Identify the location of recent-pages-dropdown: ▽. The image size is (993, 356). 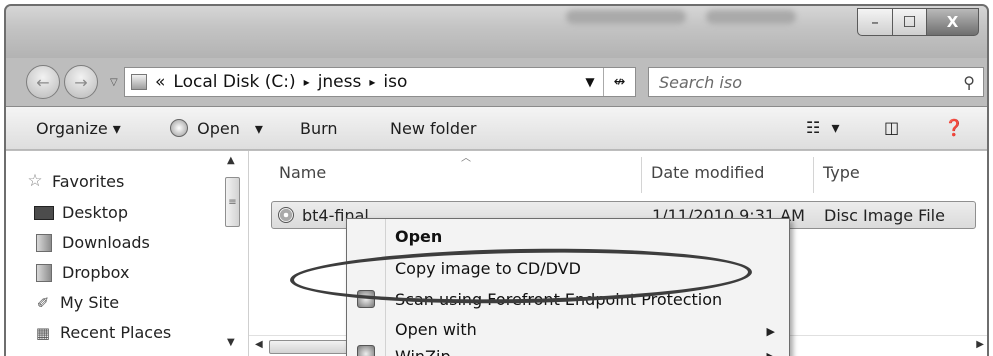
(114, 82).